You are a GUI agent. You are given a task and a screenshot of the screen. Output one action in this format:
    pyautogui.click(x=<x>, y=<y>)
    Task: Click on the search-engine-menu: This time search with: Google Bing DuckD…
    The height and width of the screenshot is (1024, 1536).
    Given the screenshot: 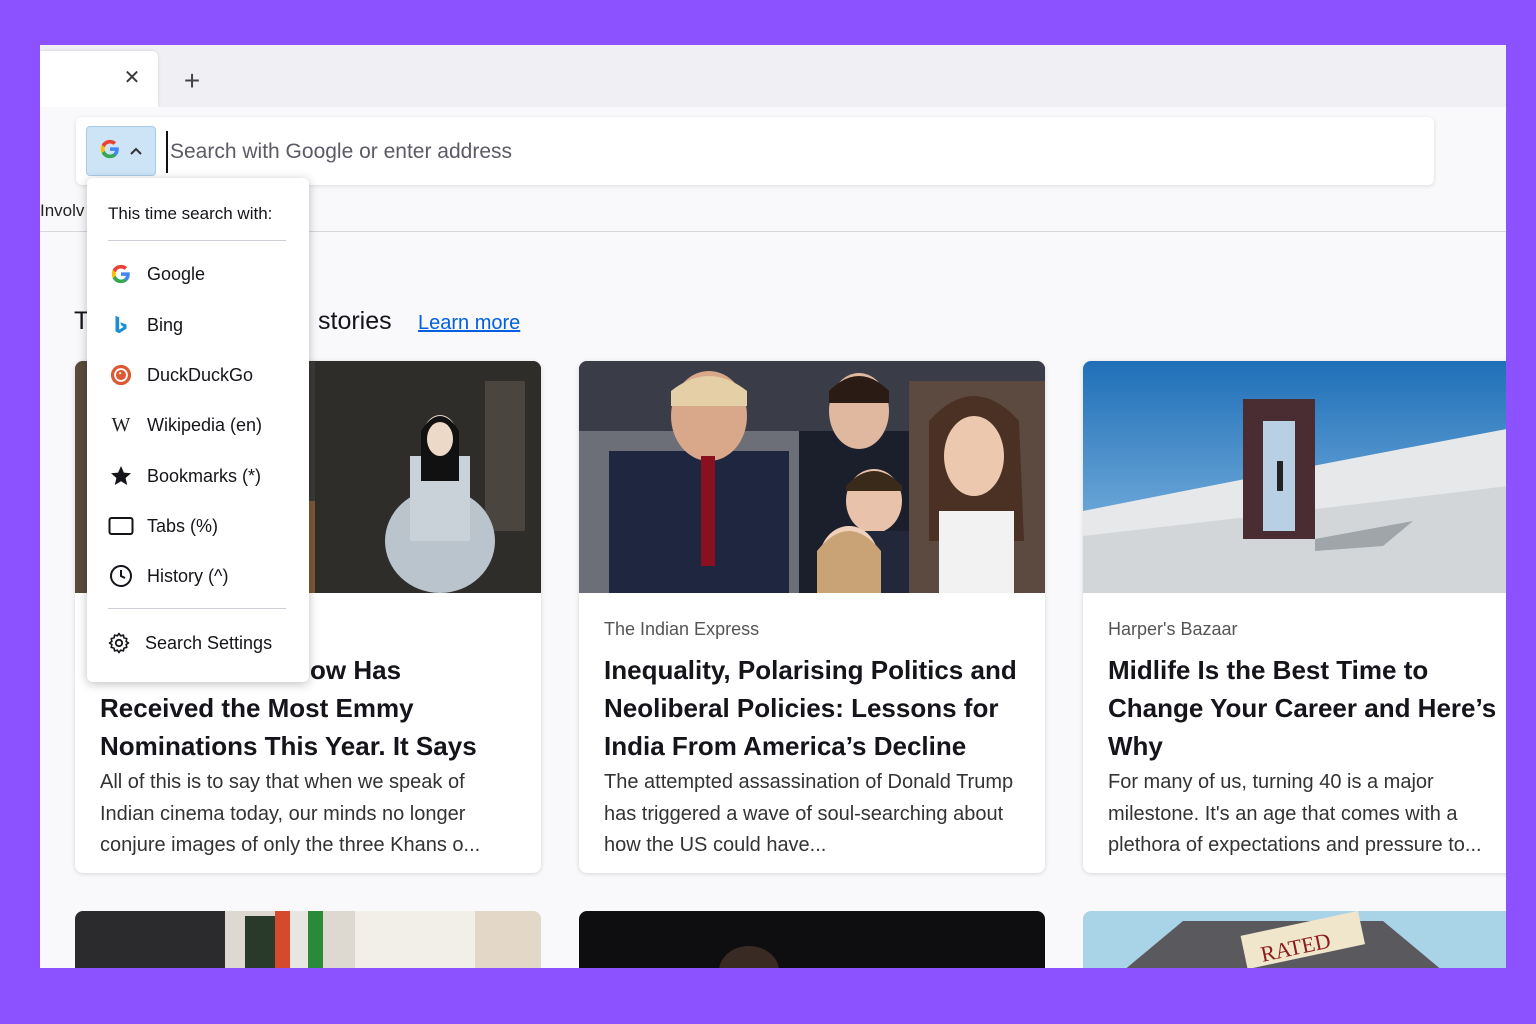 What is the action you would take?
    pyautogui.click(x=198, y=430)
    